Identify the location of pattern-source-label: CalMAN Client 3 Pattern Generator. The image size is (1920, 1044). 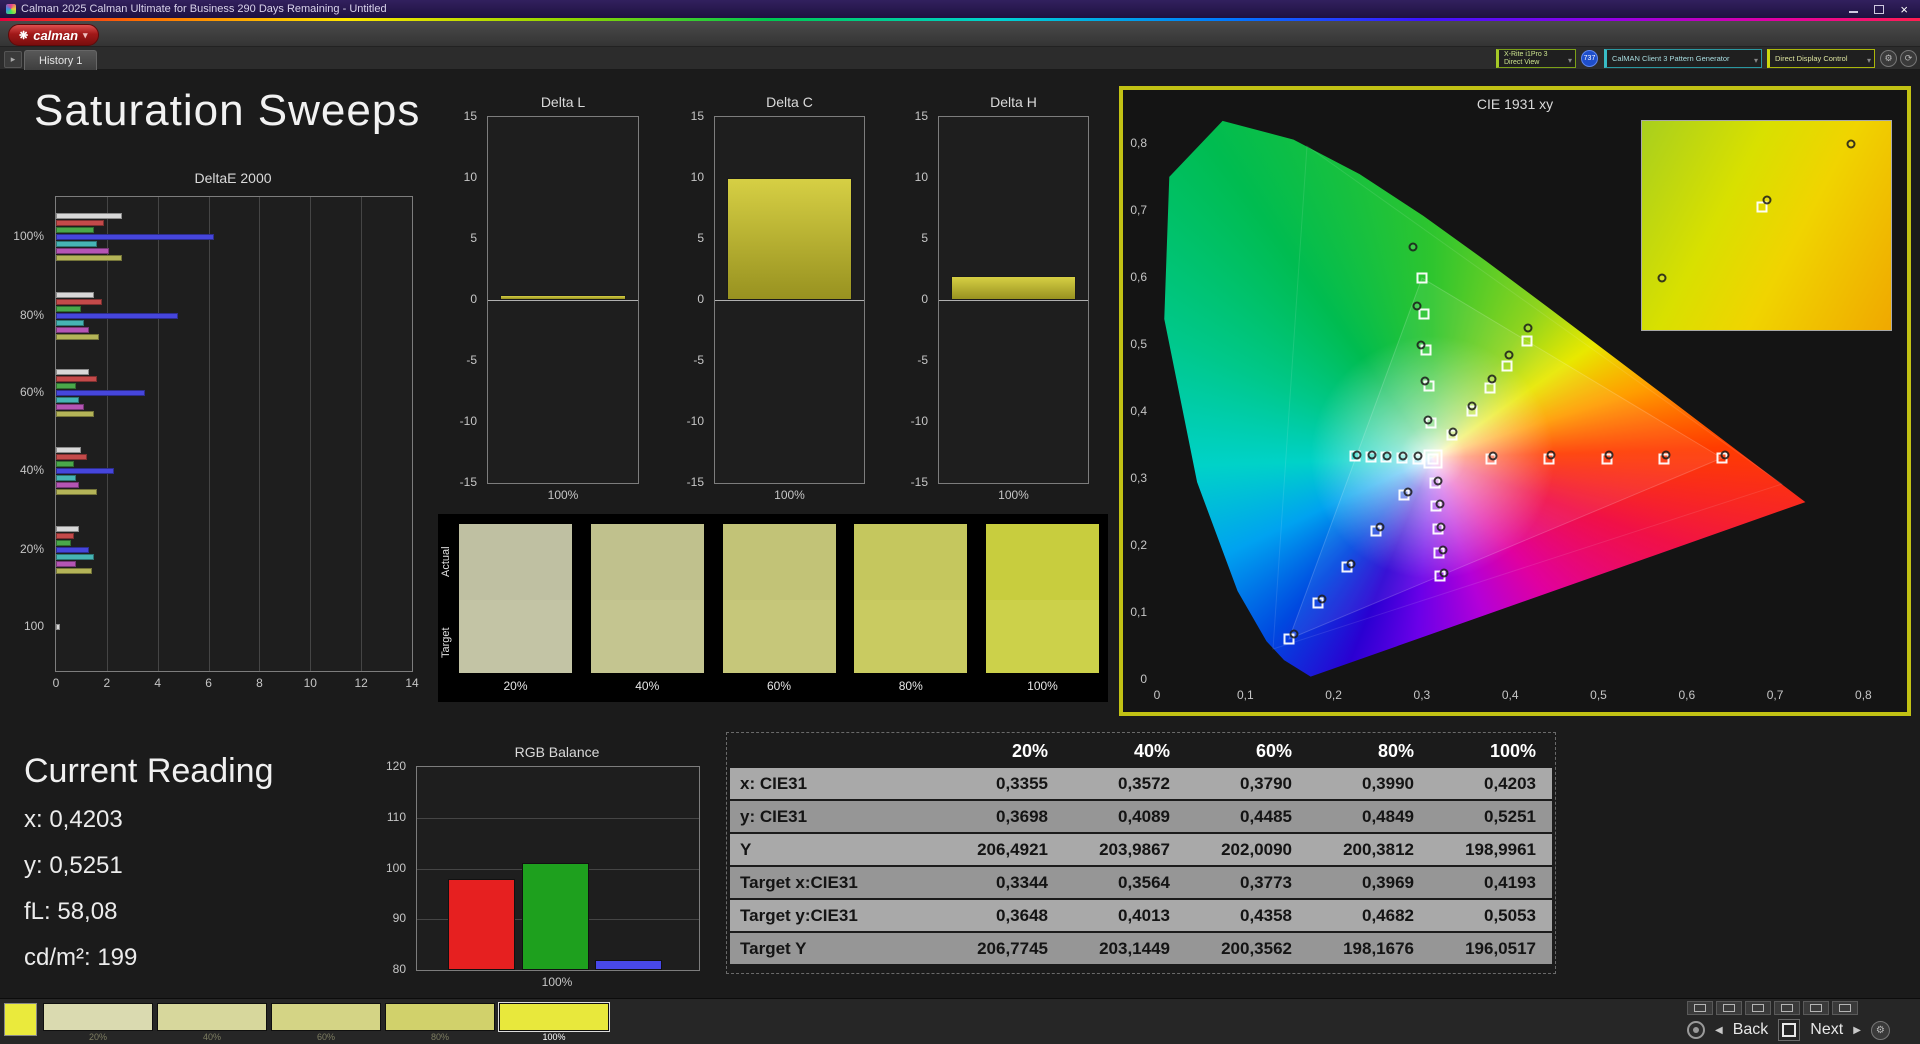
(1671, 58).